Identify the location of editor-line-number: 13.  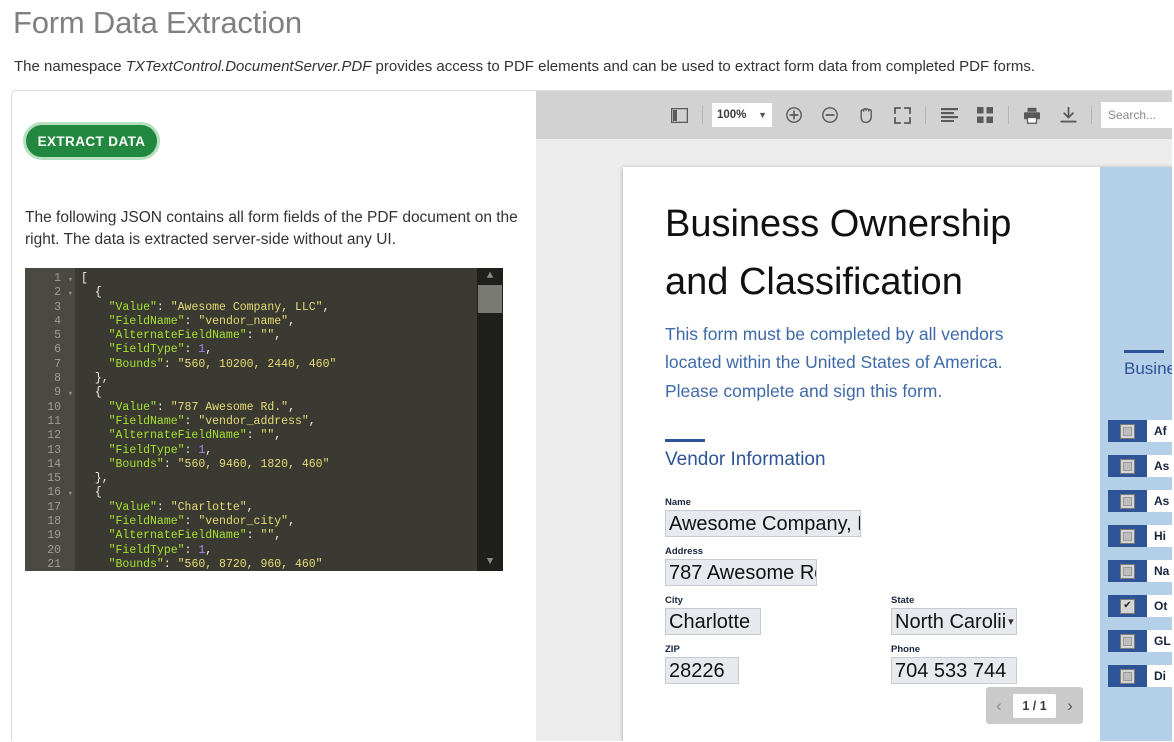
(54, 450).